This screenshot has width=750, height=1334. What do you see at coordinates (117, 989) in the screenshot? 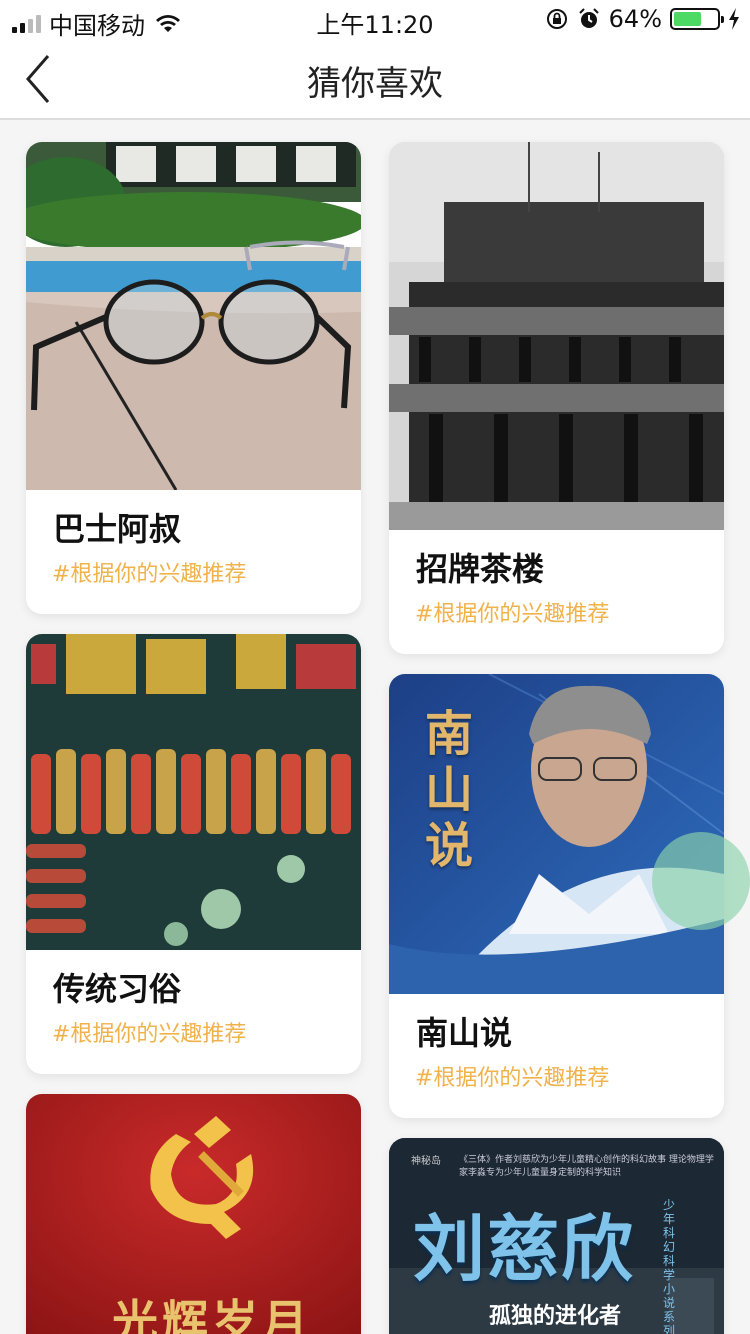
I see `card-title: 传统习俗` at bounding box center [117, 989].